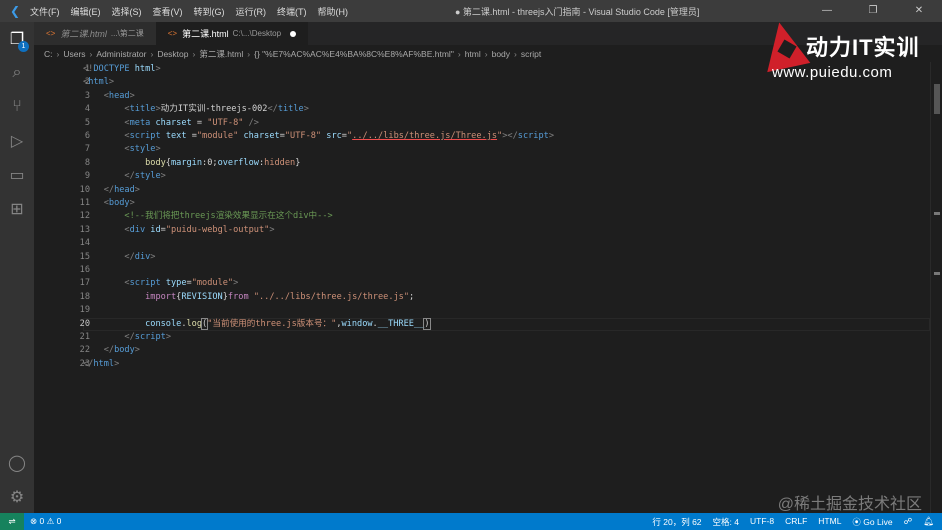  I want to click on brand-logo: 动力IT实训 www.puiedu.com, so click(847, 53).